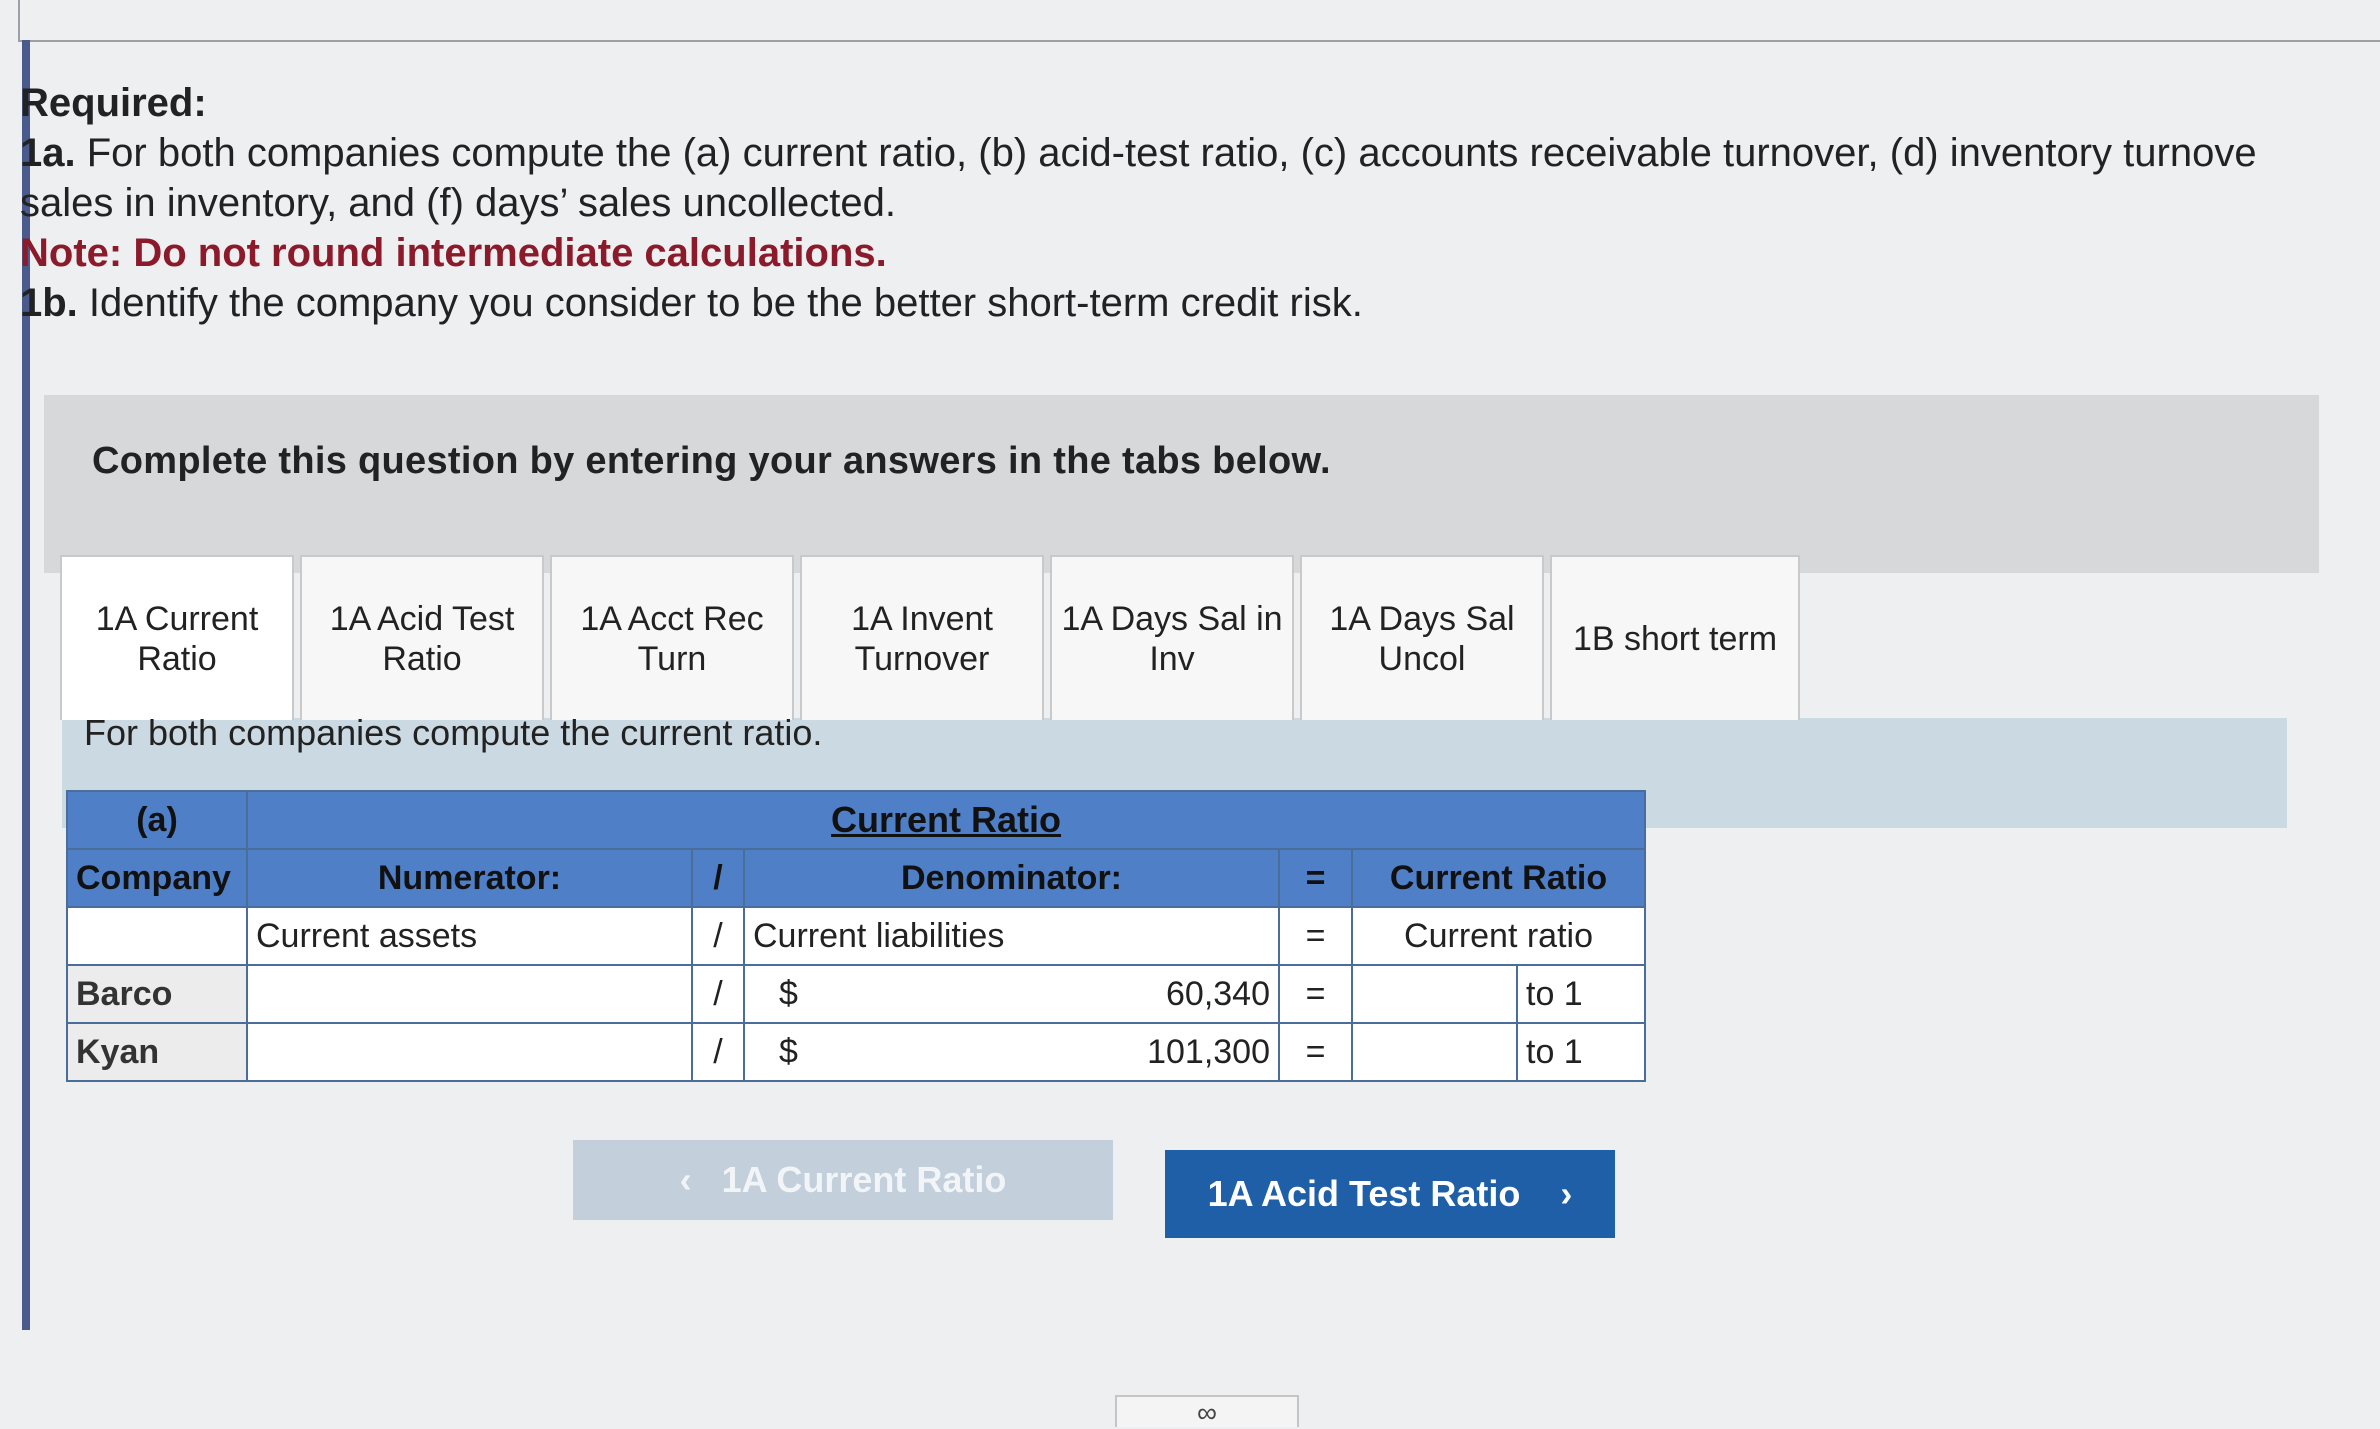  Describe the element at coordinates (672, 637) in the screenshot. I see `tab-1a-acct-rec-turn: 1A Acct Rec Turn` at that location.